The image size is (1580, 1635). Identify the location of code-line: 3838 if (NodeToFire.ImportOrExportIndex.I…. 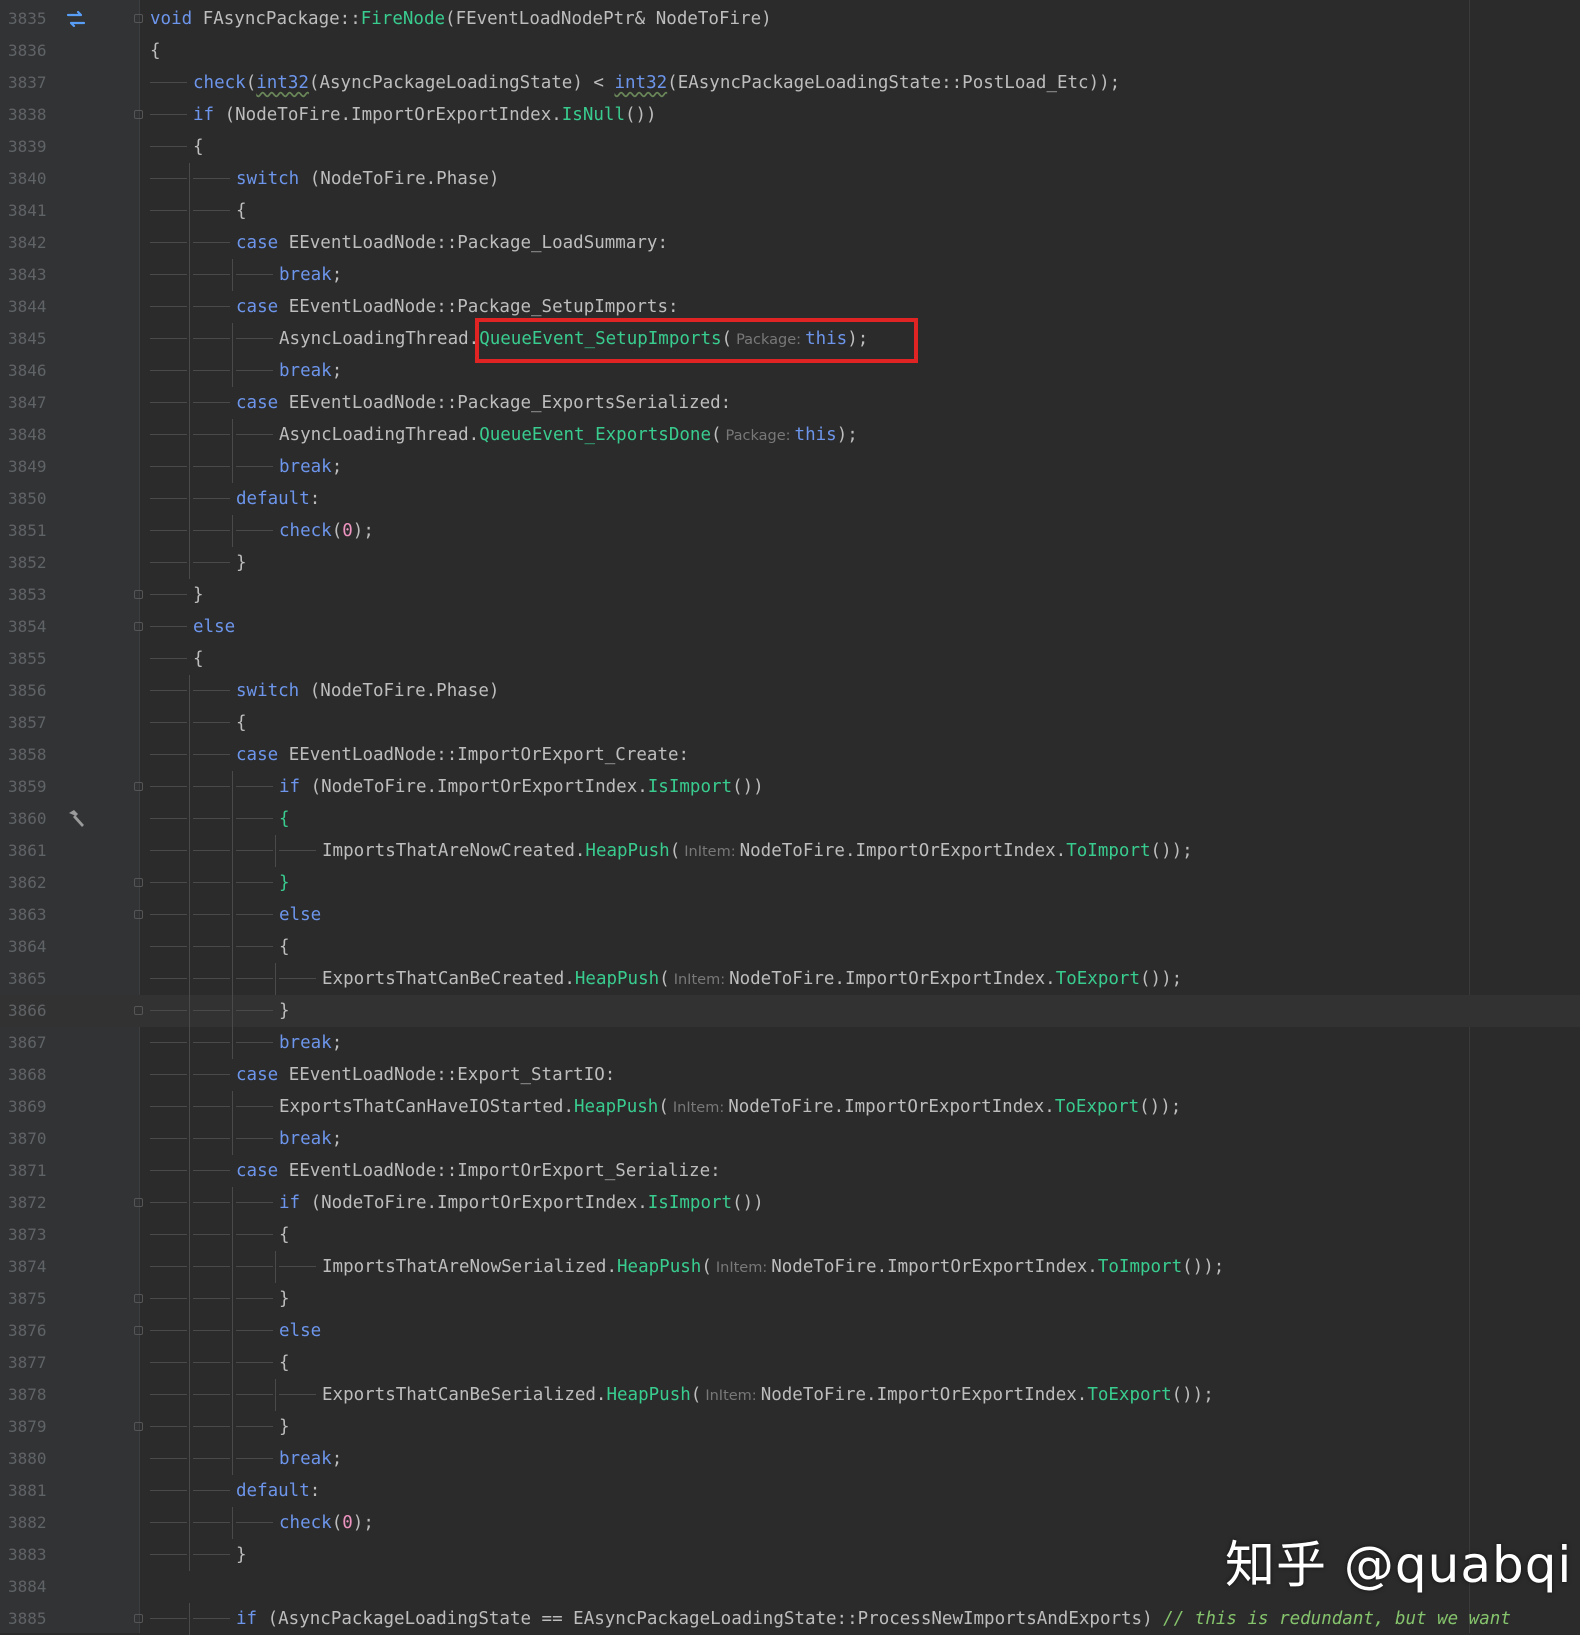
(790, 115).